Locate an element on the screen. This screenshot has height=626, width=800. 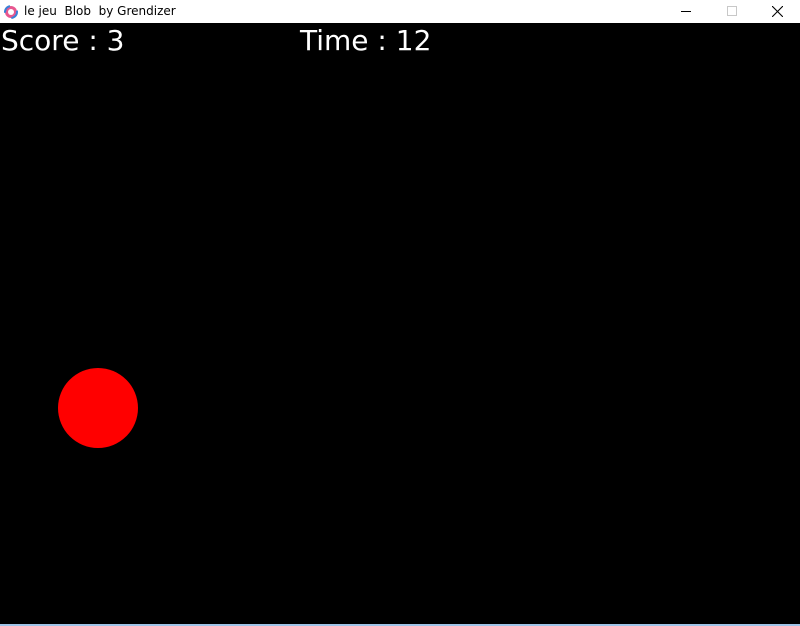
close-icon is located at coordinates (777, 11).